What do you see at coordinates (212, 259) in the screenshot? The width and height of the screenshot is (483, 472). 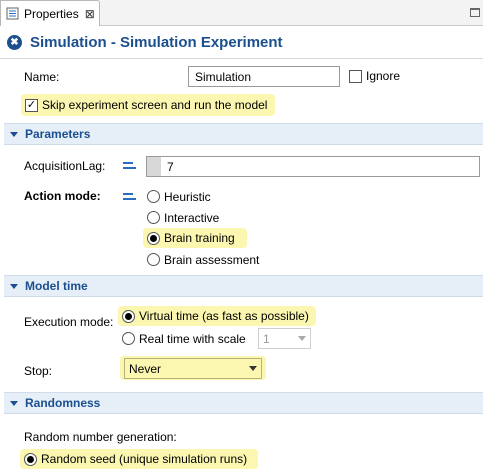 I see `action-option-label: Brain assessment` at bounding box center [212, 259].